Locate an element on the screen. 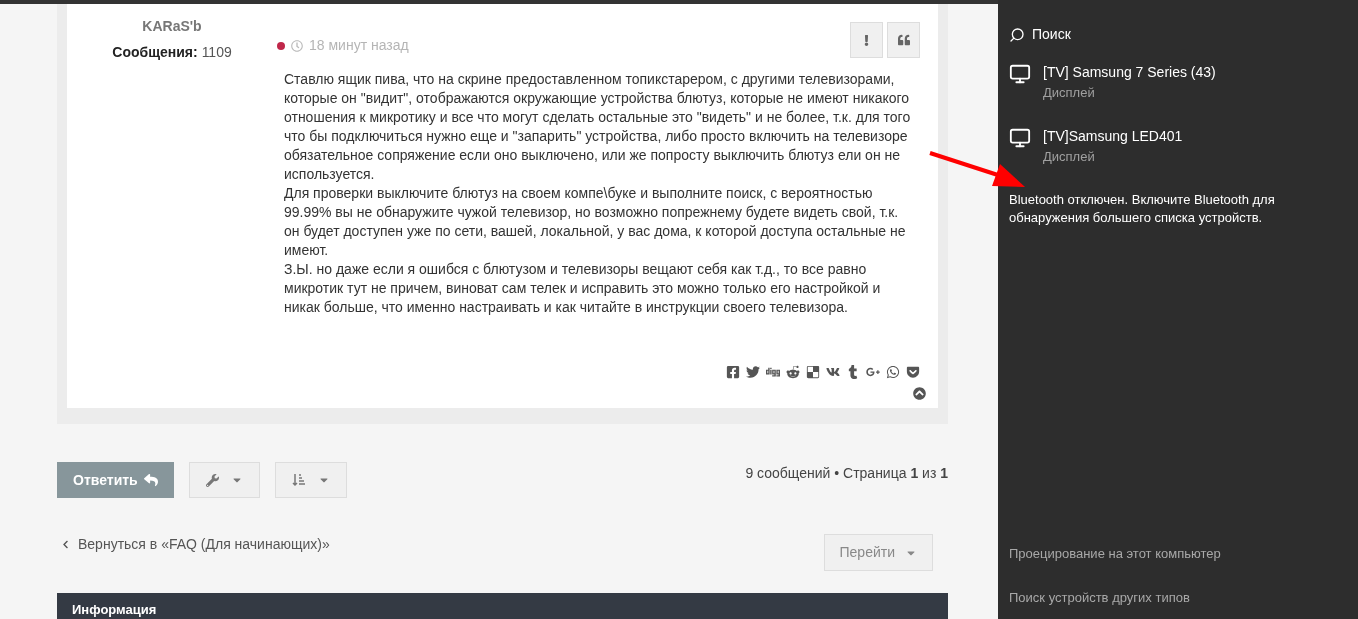  search-icon is located at coordinates (1017, 34).